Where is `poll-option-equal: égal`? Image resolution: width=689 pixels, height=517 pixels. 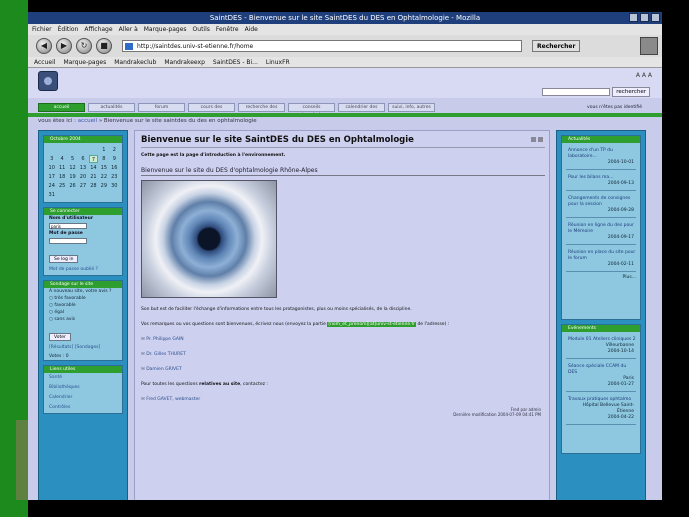 poll-option-equal: égal is located at coordinates (83, 312).